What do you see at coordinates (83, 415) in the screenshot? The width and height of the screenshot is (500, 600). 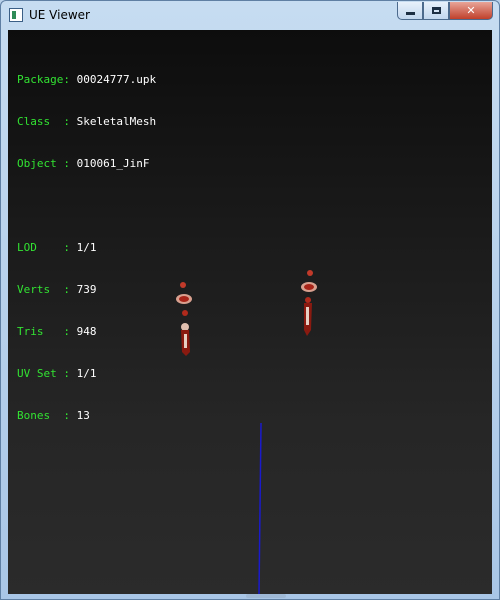 I see `info-value-bones: 13` at bounding box center [83, 415].